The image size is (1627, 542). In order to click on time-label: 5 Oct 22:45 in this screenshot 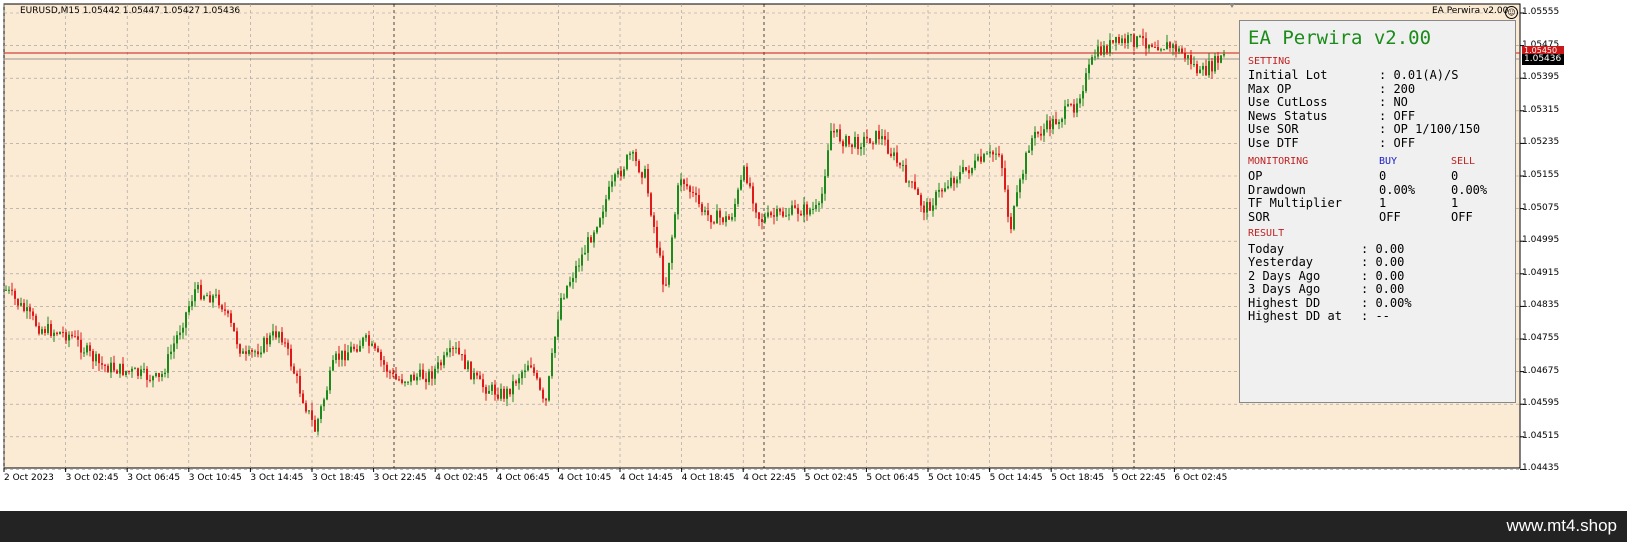, I will do `click(1139, 478)`.